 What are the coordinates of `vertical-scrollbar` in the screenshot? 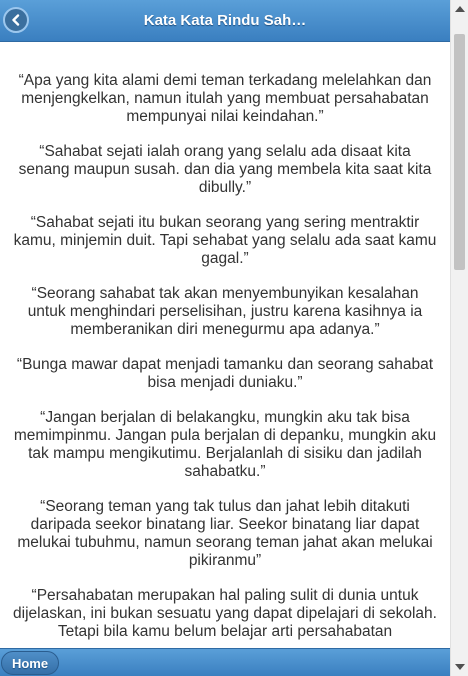 It's located at (459, 338).